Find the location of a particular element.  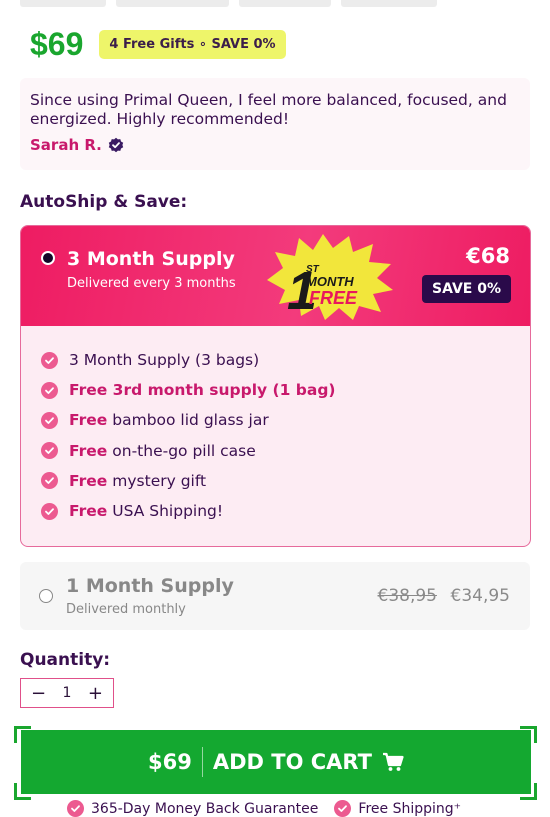

free-shipping-text: Free Shipping⁺ is located at coordinates (410, 808).